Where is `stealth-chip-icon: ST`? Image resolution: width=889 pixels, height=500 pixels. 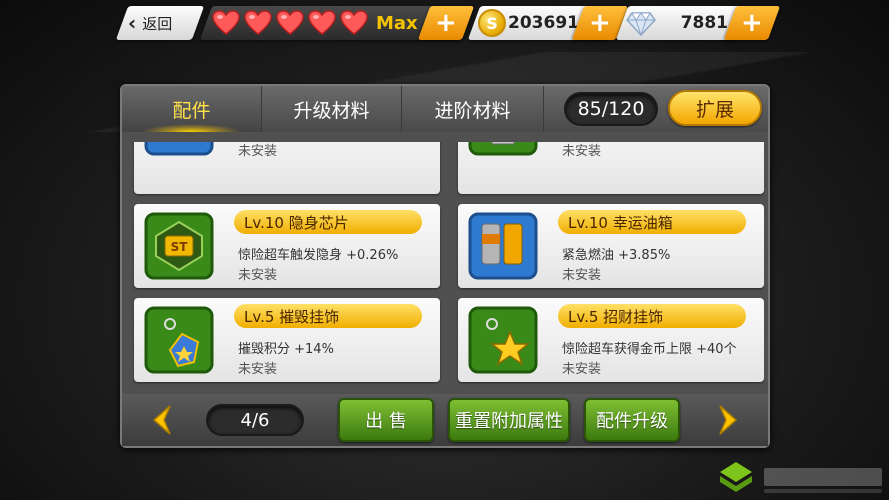
stealth-chip-icon: ST is located at coordinates (179, 246).